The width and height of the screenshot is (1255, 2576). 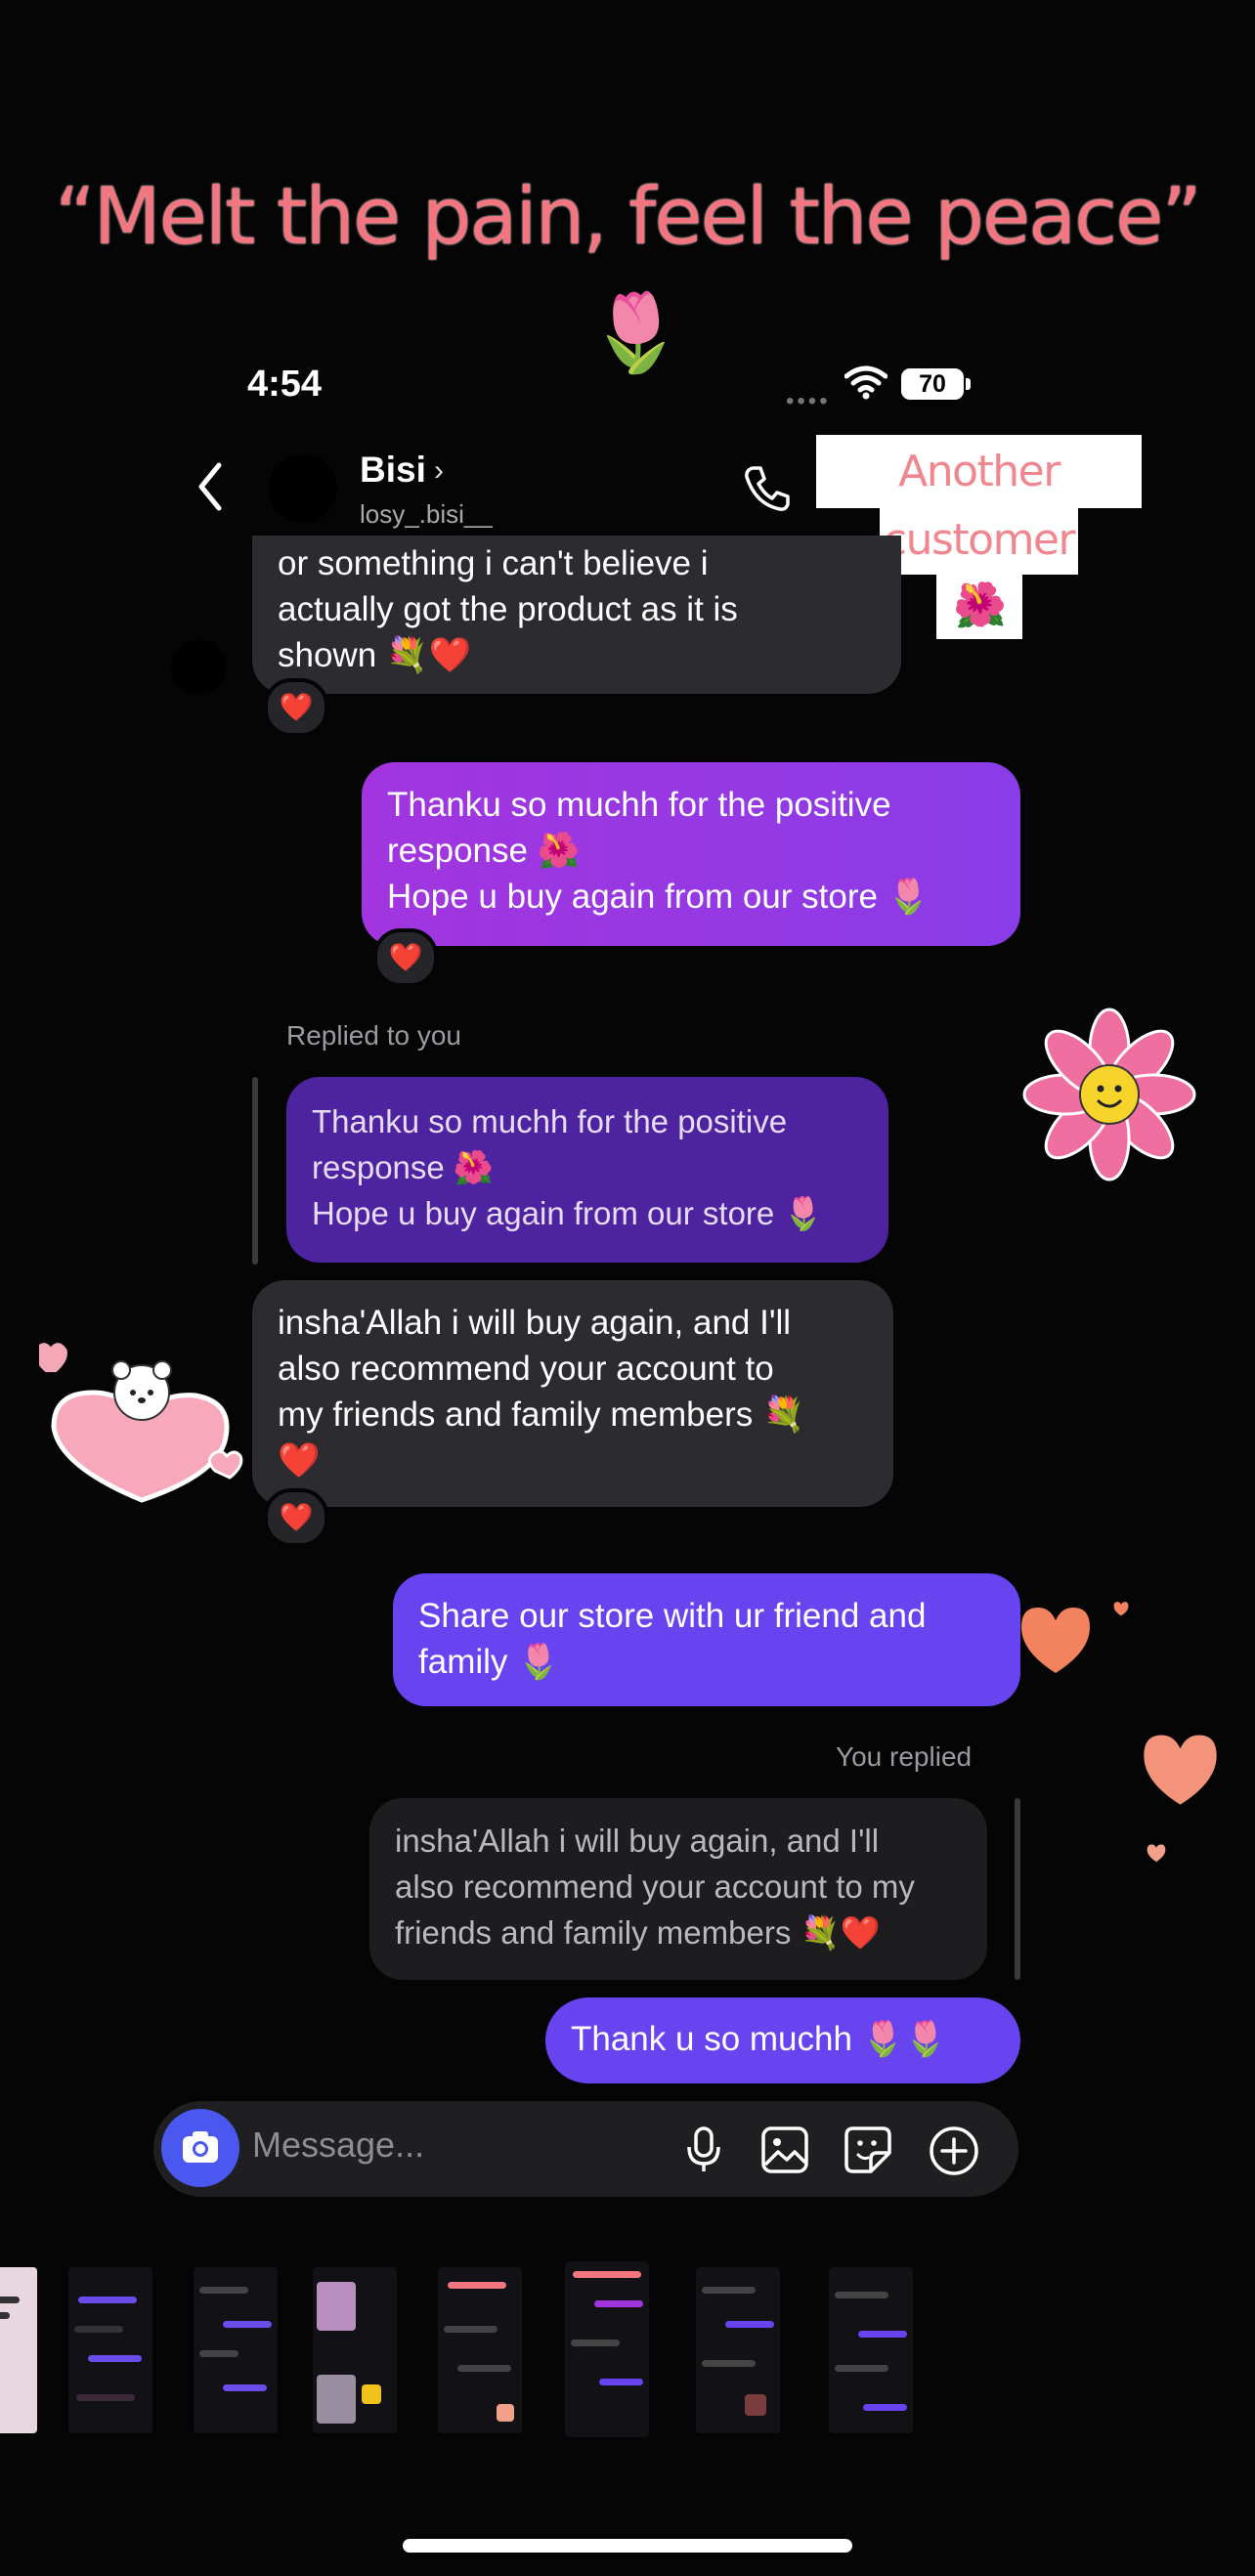 What do you see at coordinates (393, 470) in the screenshot?
I see `contact-name: Bisi` at bounding box center [393, 470].